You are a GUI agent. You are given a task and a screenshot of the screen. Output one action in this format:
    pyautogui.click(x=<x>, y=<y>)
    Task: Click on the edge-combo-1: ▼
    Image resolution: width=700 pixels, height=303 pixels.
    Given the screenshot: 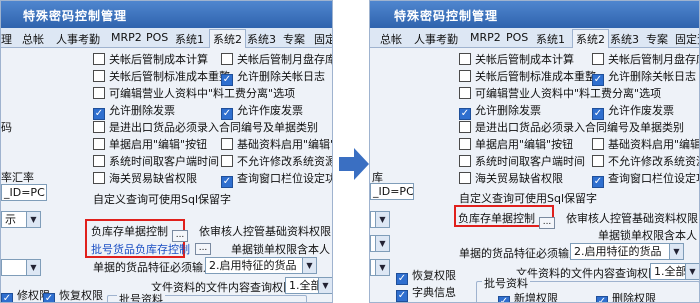 What is the action you would take?
    pyautogui.click(x=380, y=219)
    